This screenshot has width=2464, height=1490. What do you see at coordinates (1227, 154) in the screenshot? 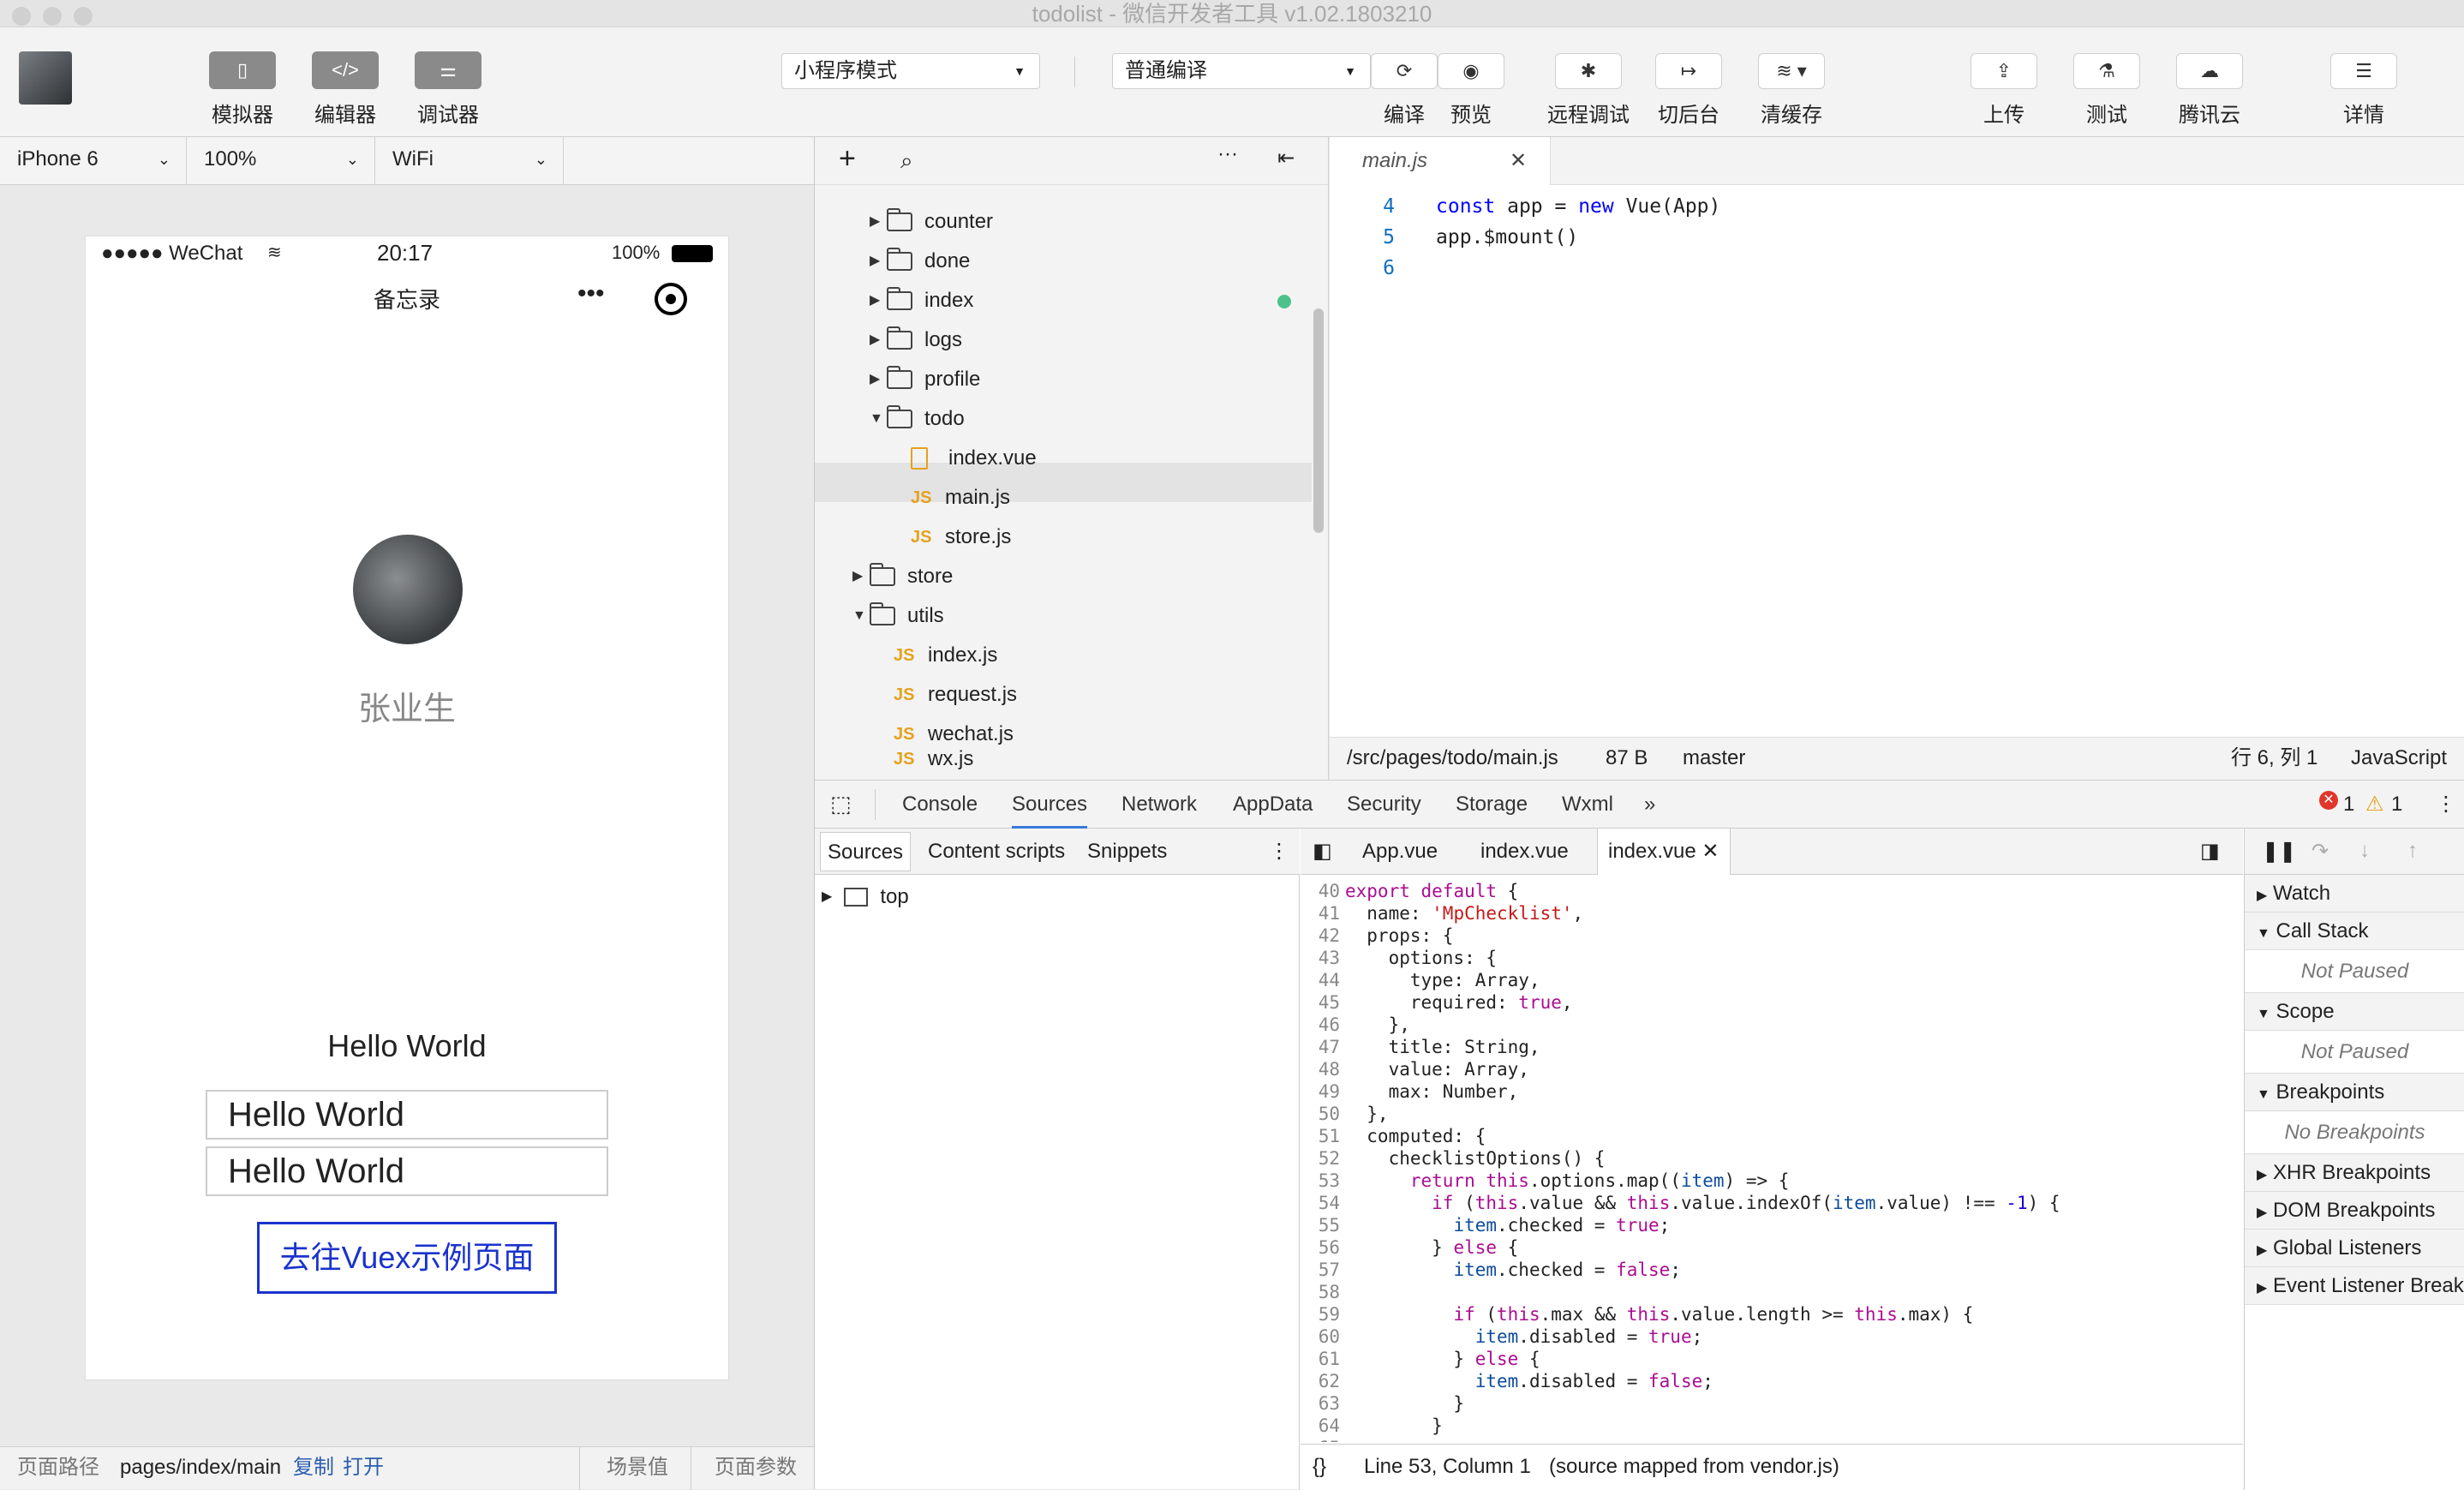
I see `more-icon: ···` at bounding box center [1227, 154].